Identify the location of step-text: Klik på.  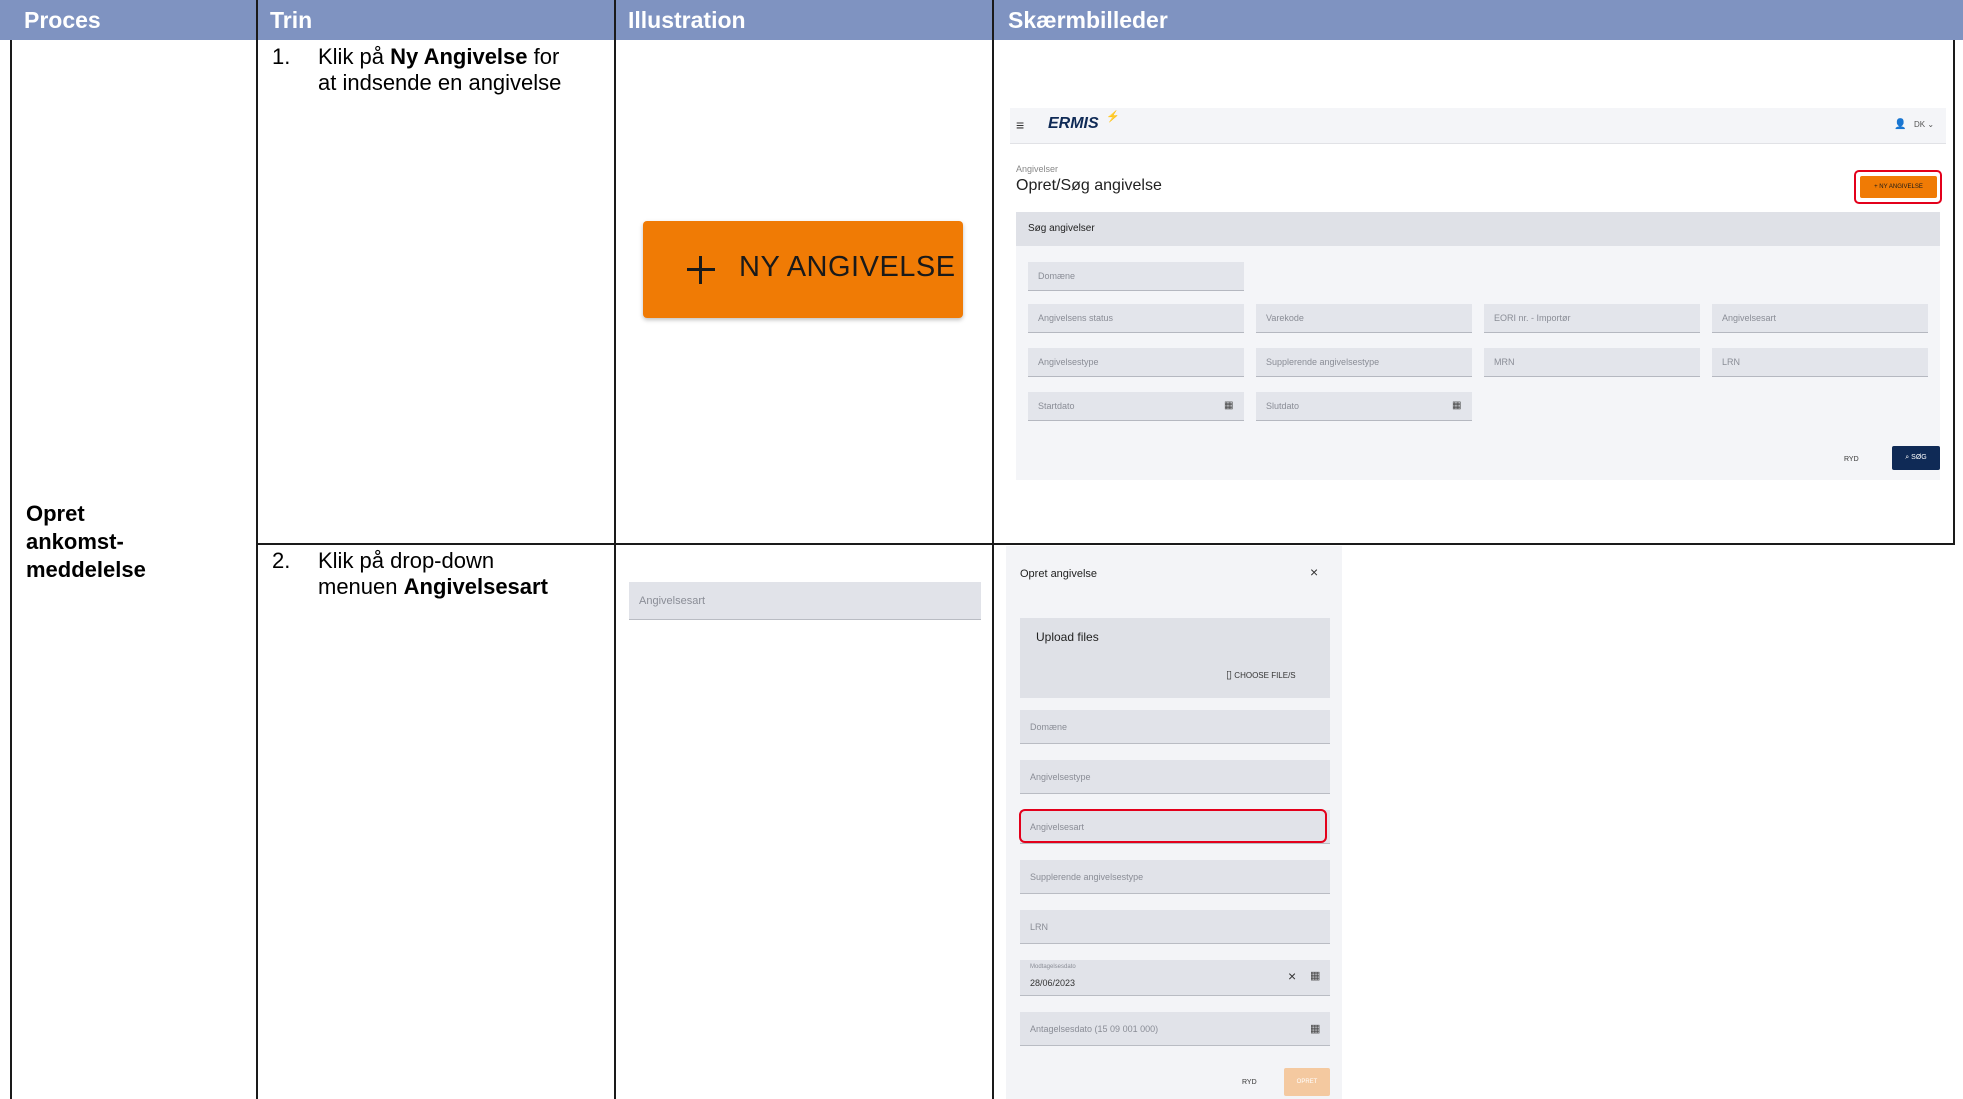
(354, 56).